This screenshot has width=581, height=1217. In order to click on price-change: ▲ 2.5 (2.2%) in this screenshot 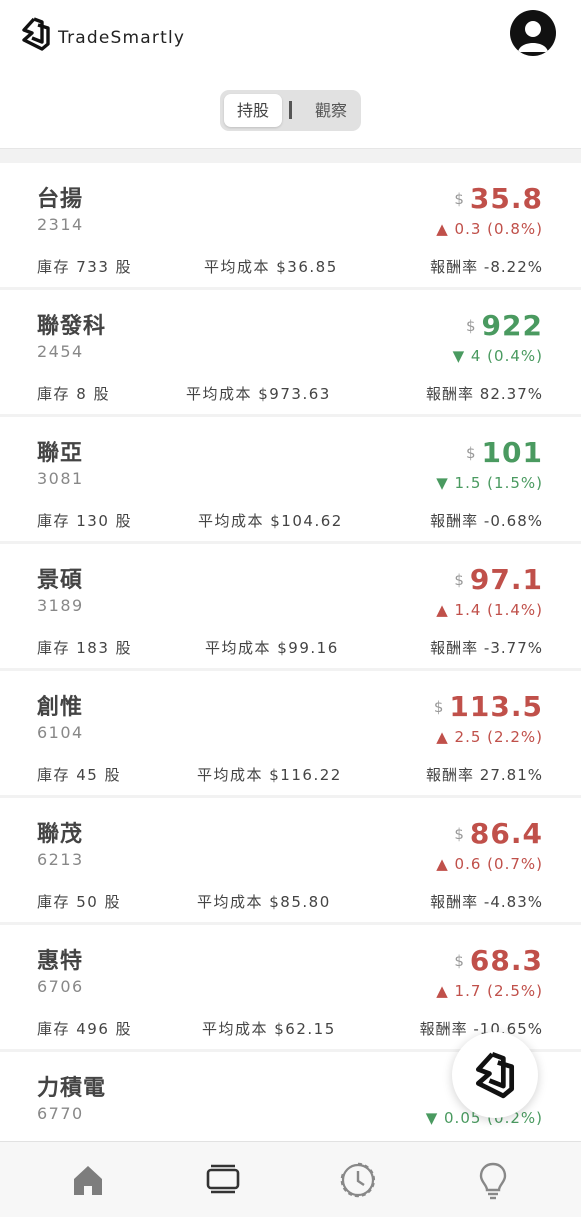, I will do `click(489, 737)`.